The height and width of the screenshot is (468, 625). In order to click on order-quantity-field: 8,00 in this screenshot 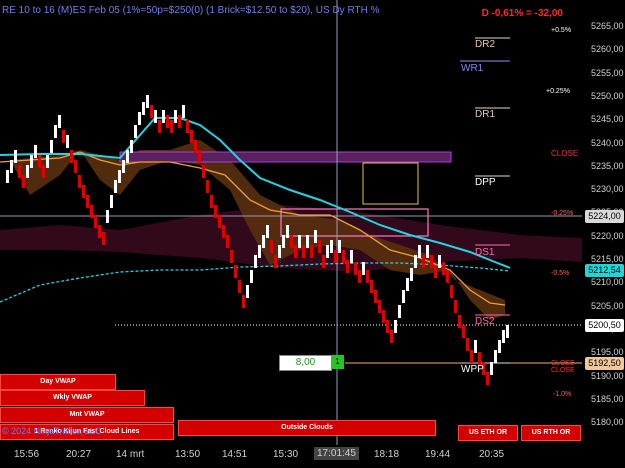, I will do `click(305, 363)`.